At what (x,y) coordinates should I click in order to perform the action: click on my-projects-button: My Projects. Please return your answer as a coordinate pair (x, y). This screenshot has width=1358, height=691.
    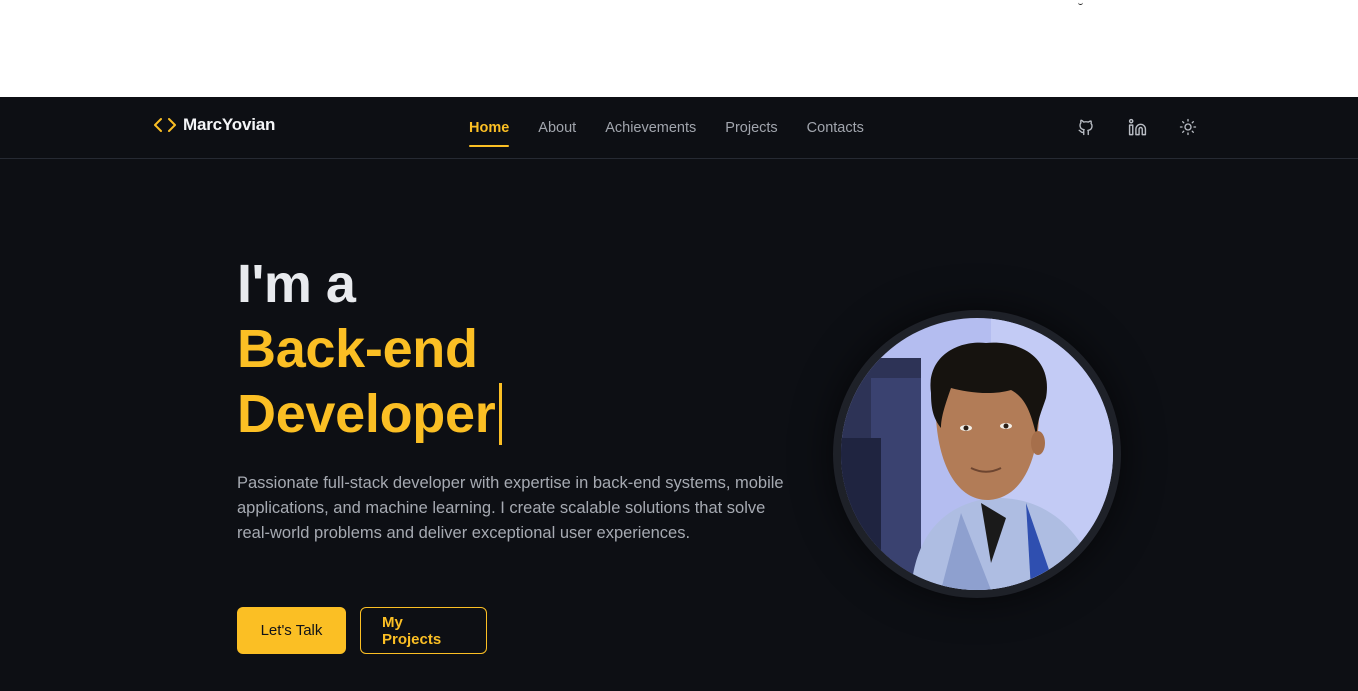
    Looking at the image, I should click on (423, 630).